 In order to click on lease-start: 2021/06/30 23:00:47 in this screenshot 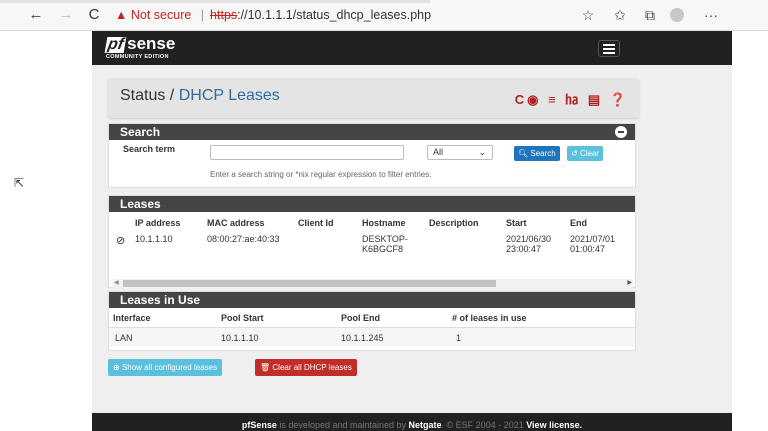, I will do `click(538, 244)`.